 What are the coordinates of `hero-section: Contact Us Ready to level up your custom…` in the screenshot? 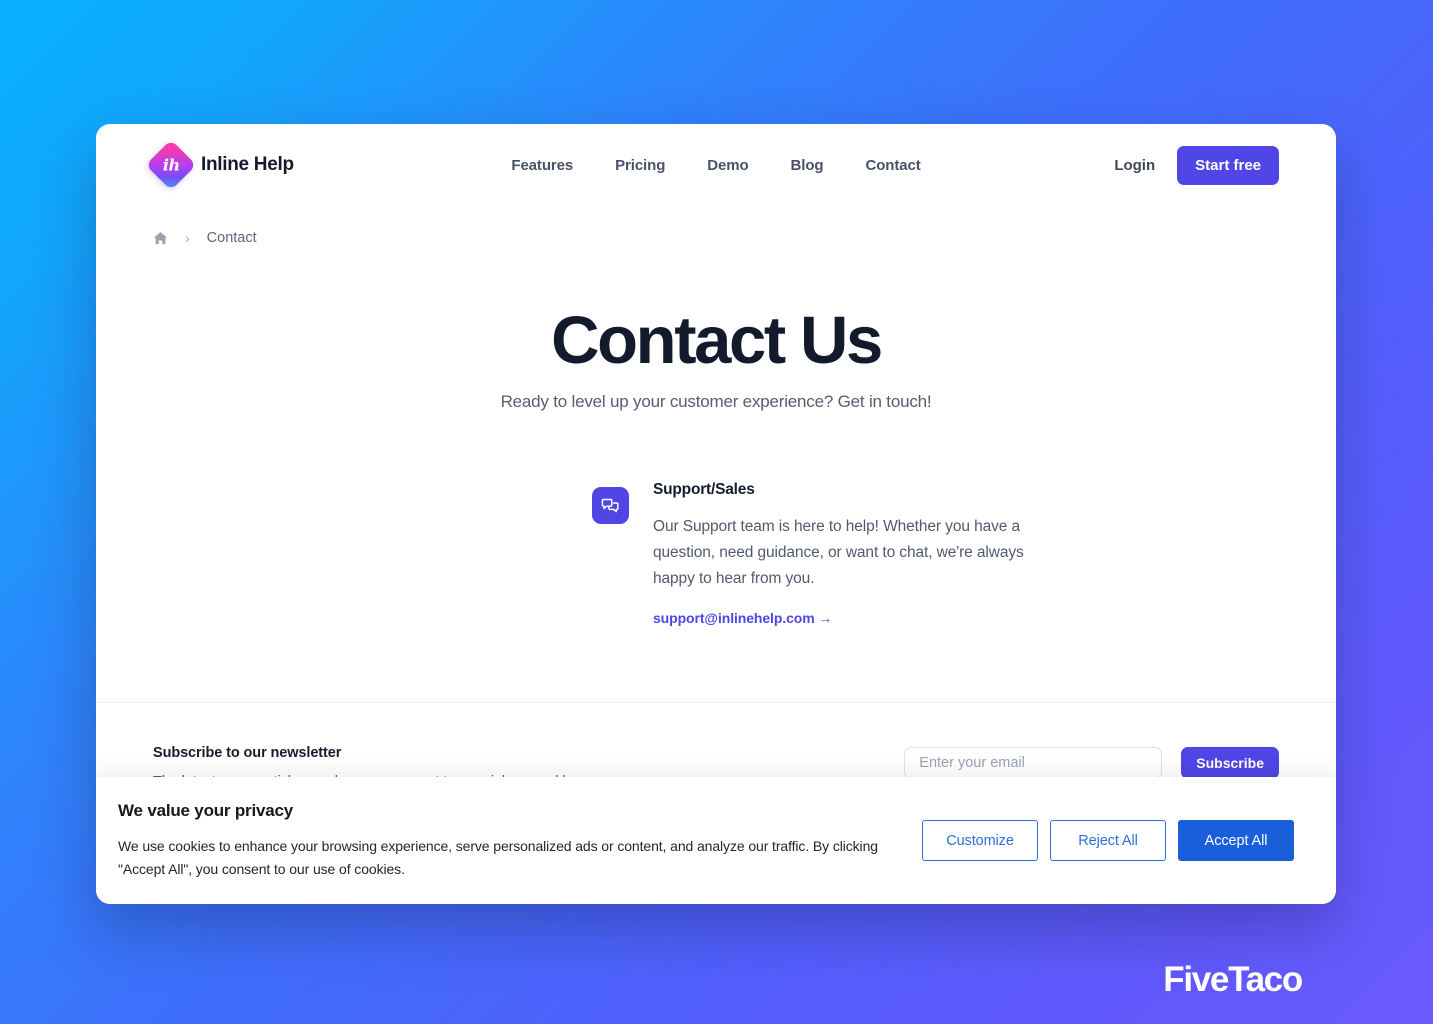 It's located at (716, 333).